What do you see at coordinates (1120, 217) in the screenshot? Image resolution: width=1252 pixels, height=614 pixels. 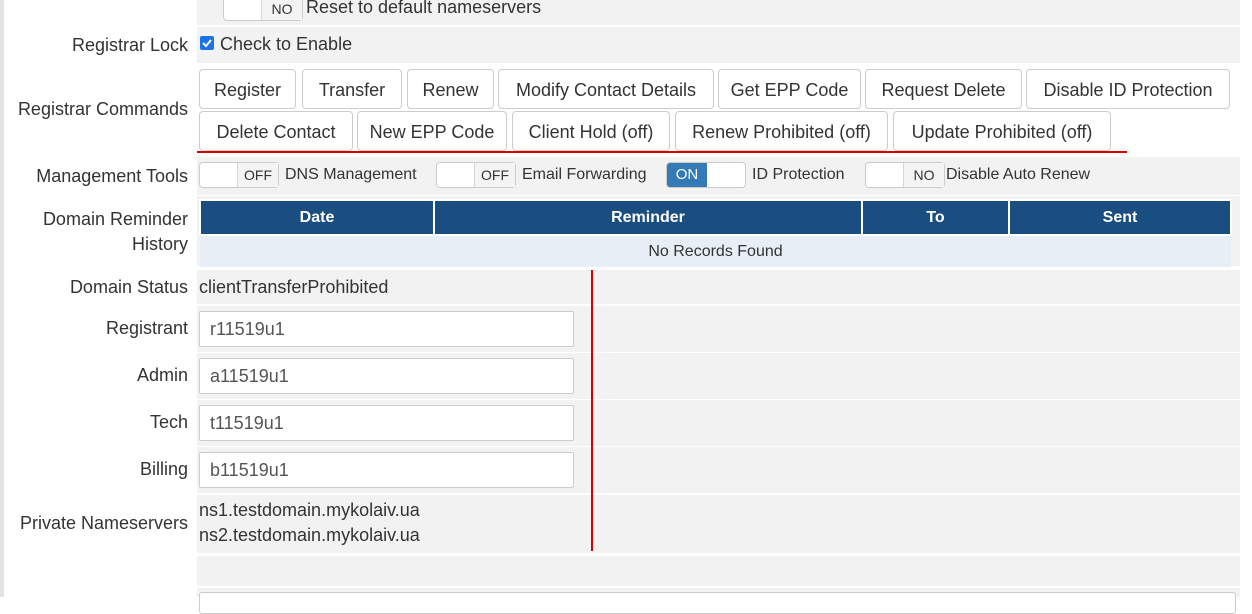 I see `column-header-sent: Sent` at bounding box center [1120, 217].